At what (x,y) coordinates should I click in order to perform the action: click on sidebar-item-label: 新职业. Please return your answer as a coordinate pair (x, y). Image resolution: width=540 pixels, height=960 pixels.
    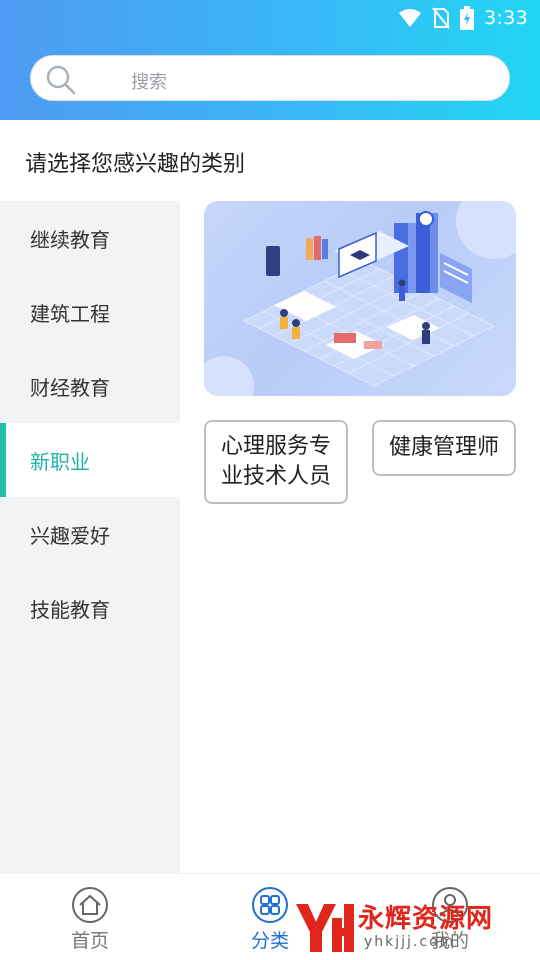
    Looking at the image, I should click on (60, 461).